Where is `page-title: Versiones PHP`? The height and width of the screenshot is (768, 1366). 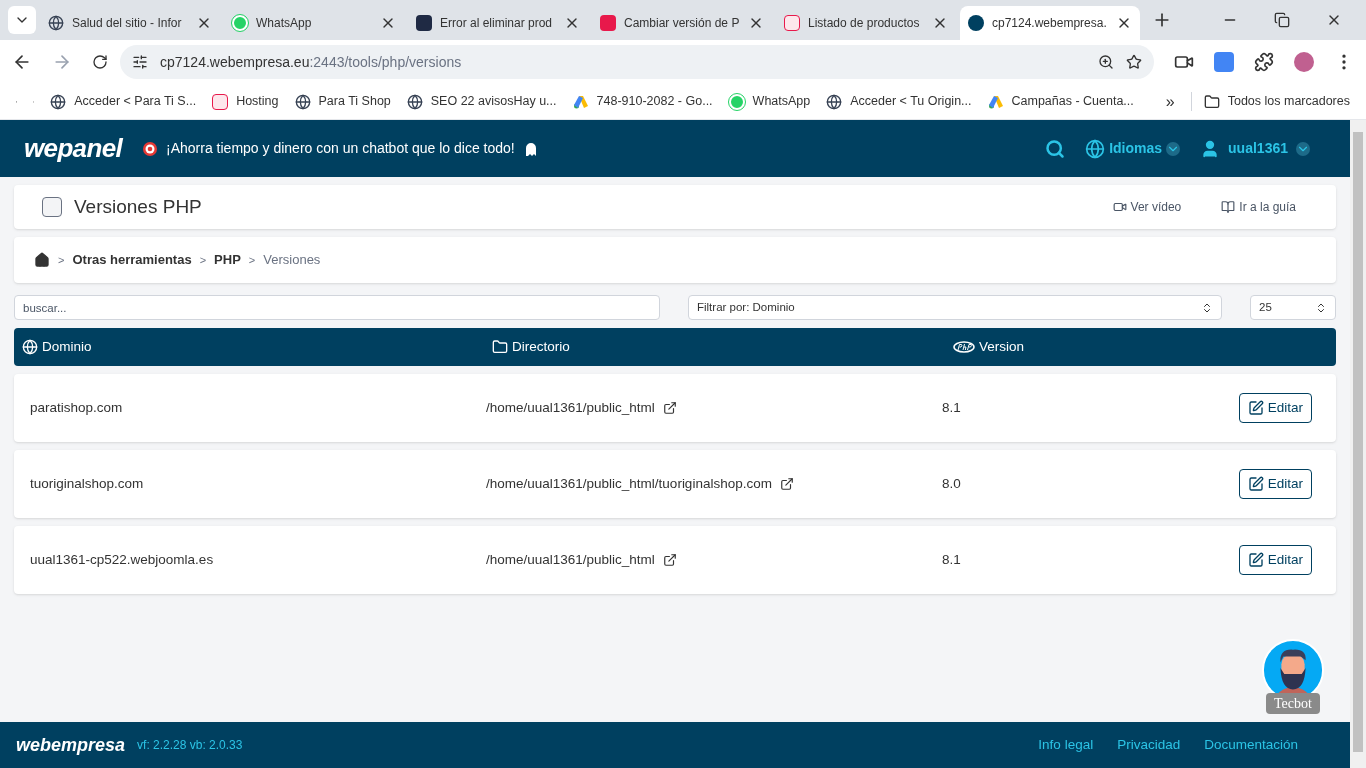
page-title: Versiones PHP is located at coordinates (138, 206).